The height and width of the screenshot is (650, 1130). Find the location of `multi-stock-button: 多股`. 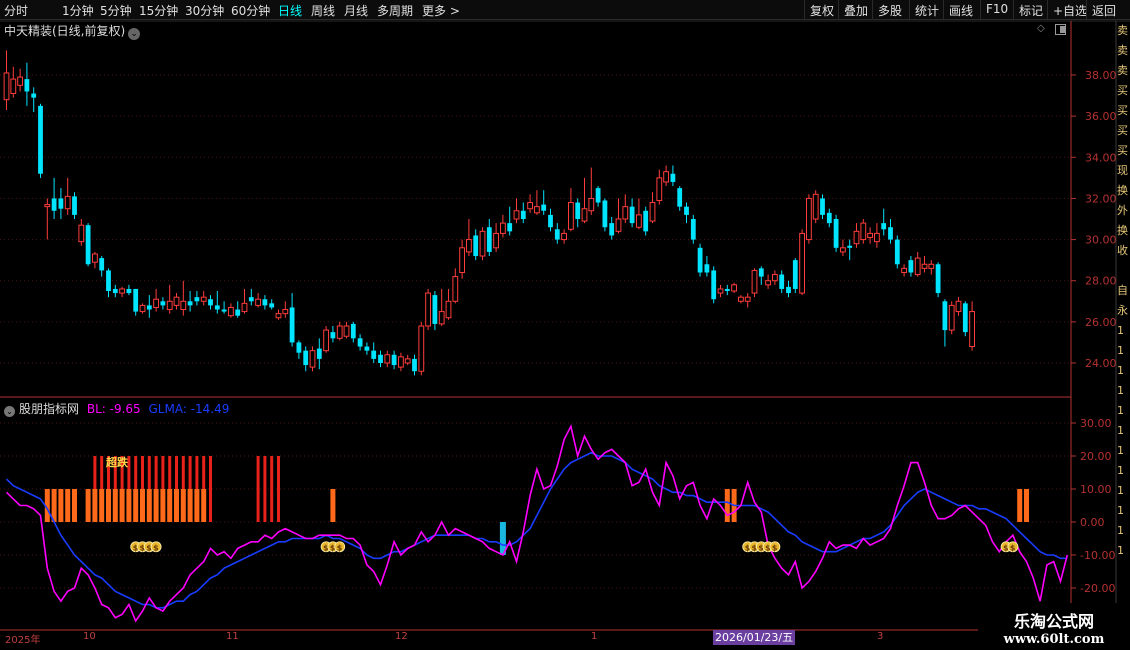

multi-stock-button: 多股 is located at coordinates (889, 10).